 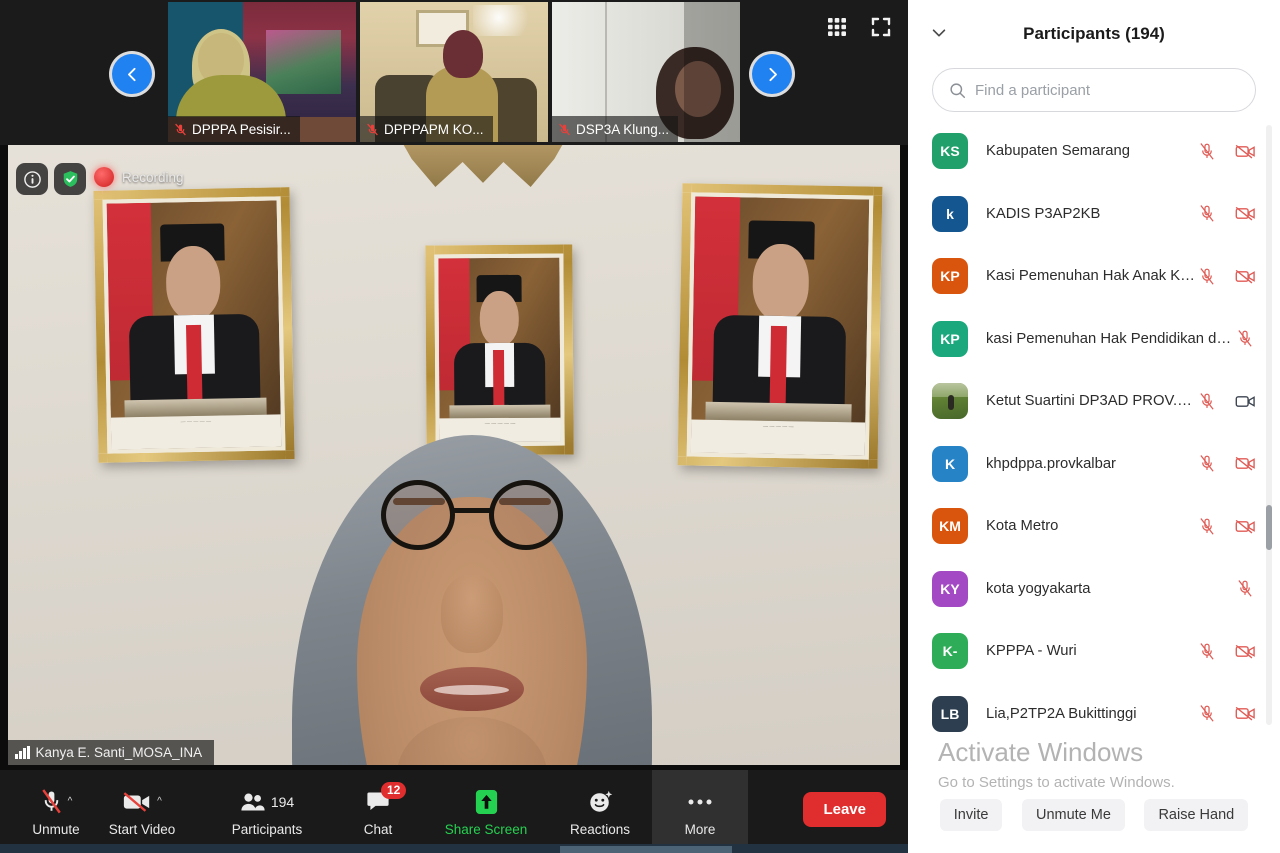 I want to click on avatar-initials: K-, so click(x=950, y=651).